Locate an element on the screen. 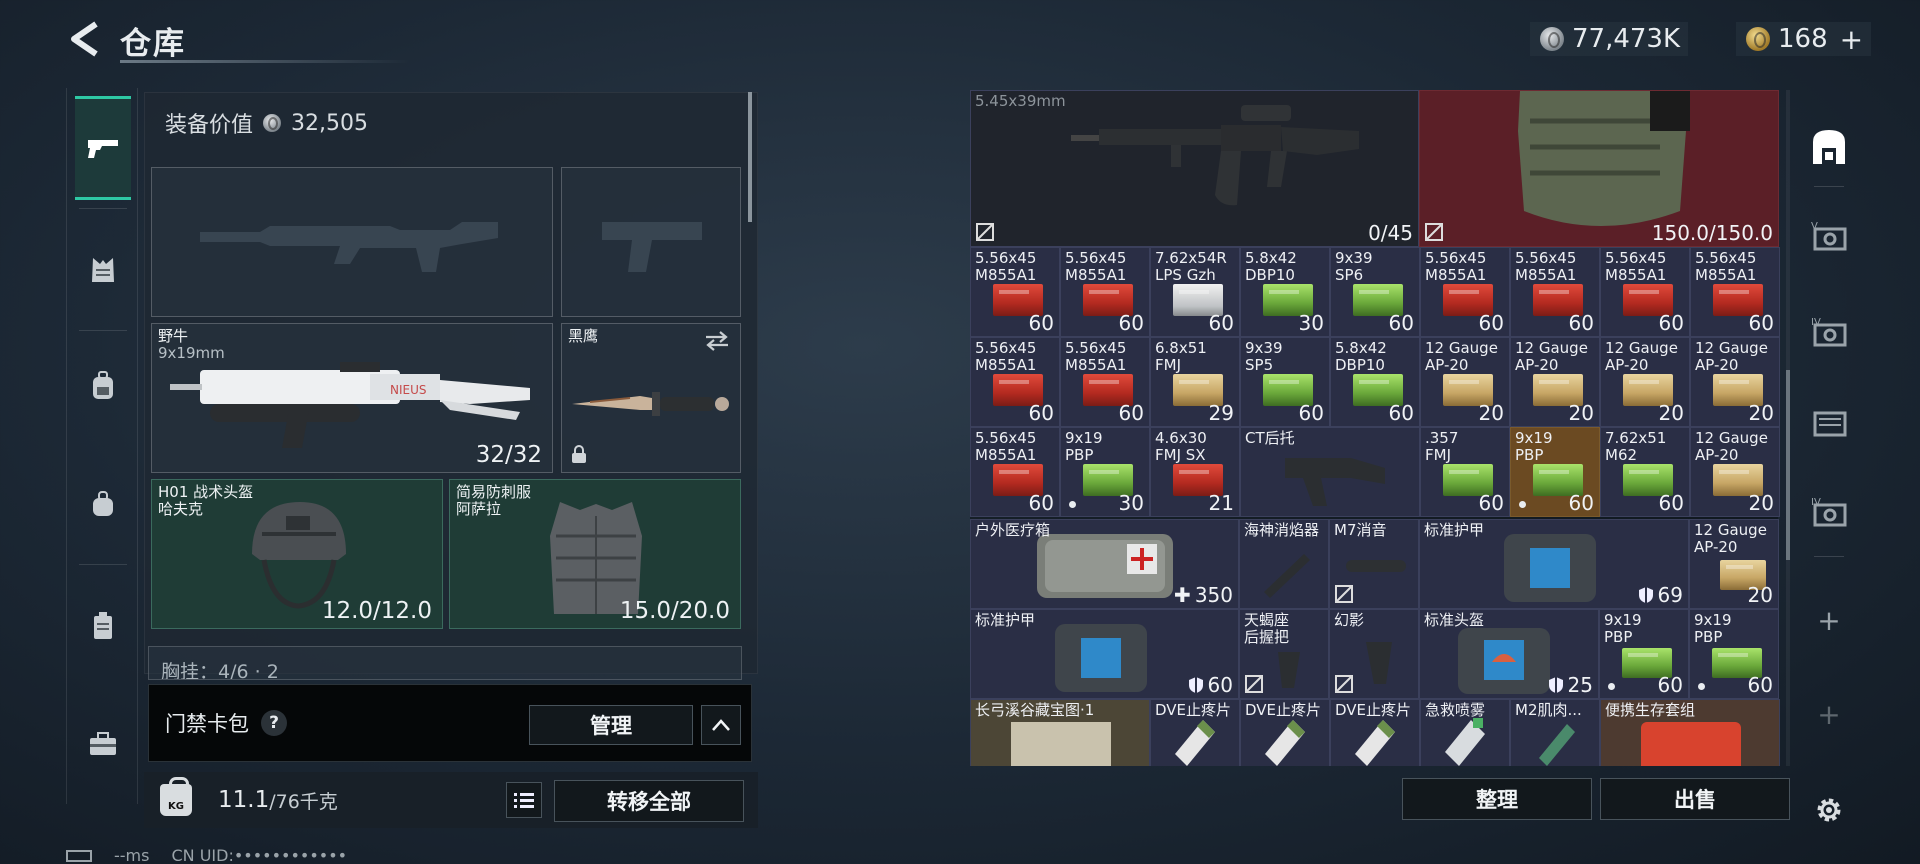  chest-rig-slot: 胸挂：4/6 · 2 is located at coordinates (445, 663).